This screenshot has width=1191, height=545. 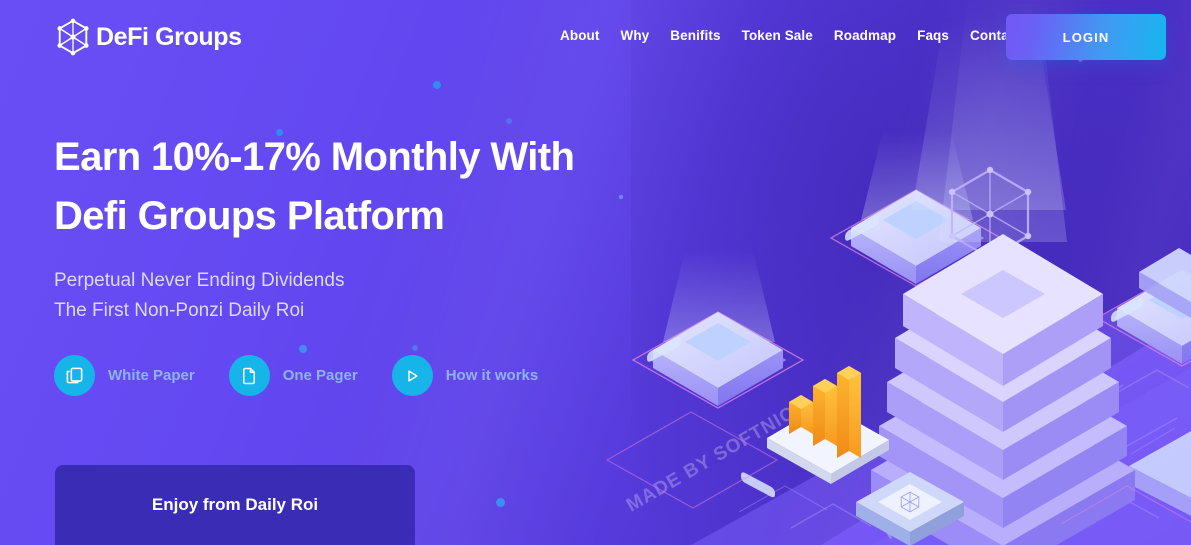 What do you see at coordinates (199, 280) in the screenshot?
I see `subtitle-line-1: Perpetual Never Ending Dividends` at bounding box center [199, 280].